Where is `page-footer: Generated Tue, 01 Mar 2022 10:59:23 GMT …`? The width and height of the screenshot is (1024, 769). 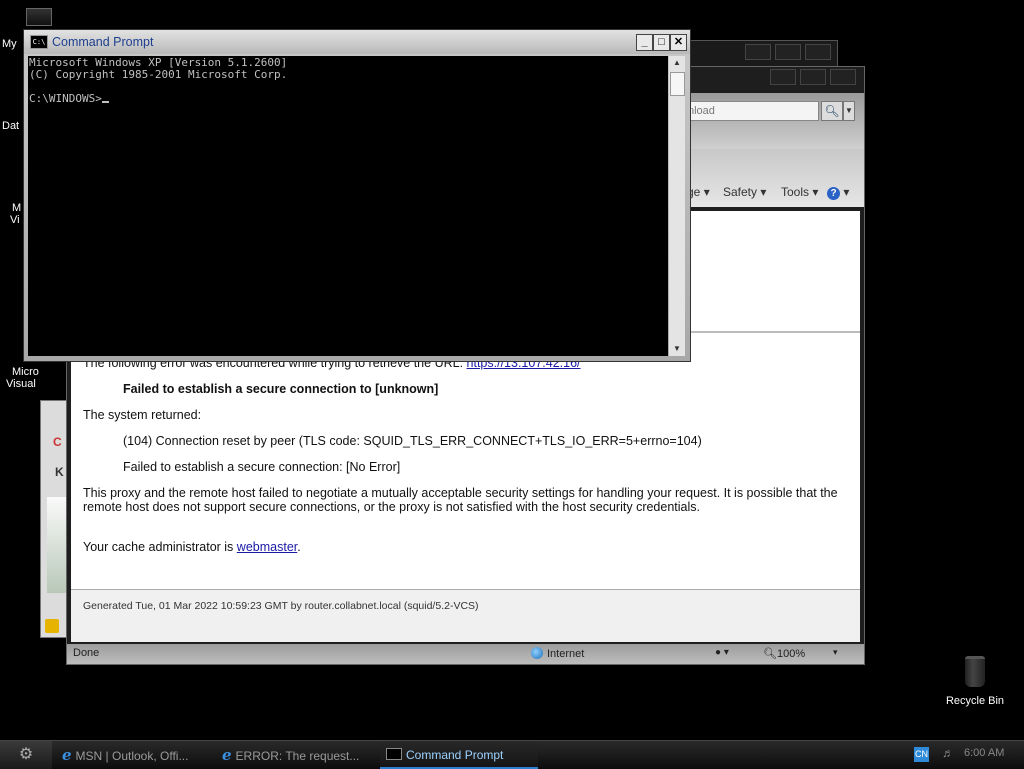
page-footer: Generated Tue, 01 Mar 2022 10:59:23 GMT … is located at coordinates (465, 615).